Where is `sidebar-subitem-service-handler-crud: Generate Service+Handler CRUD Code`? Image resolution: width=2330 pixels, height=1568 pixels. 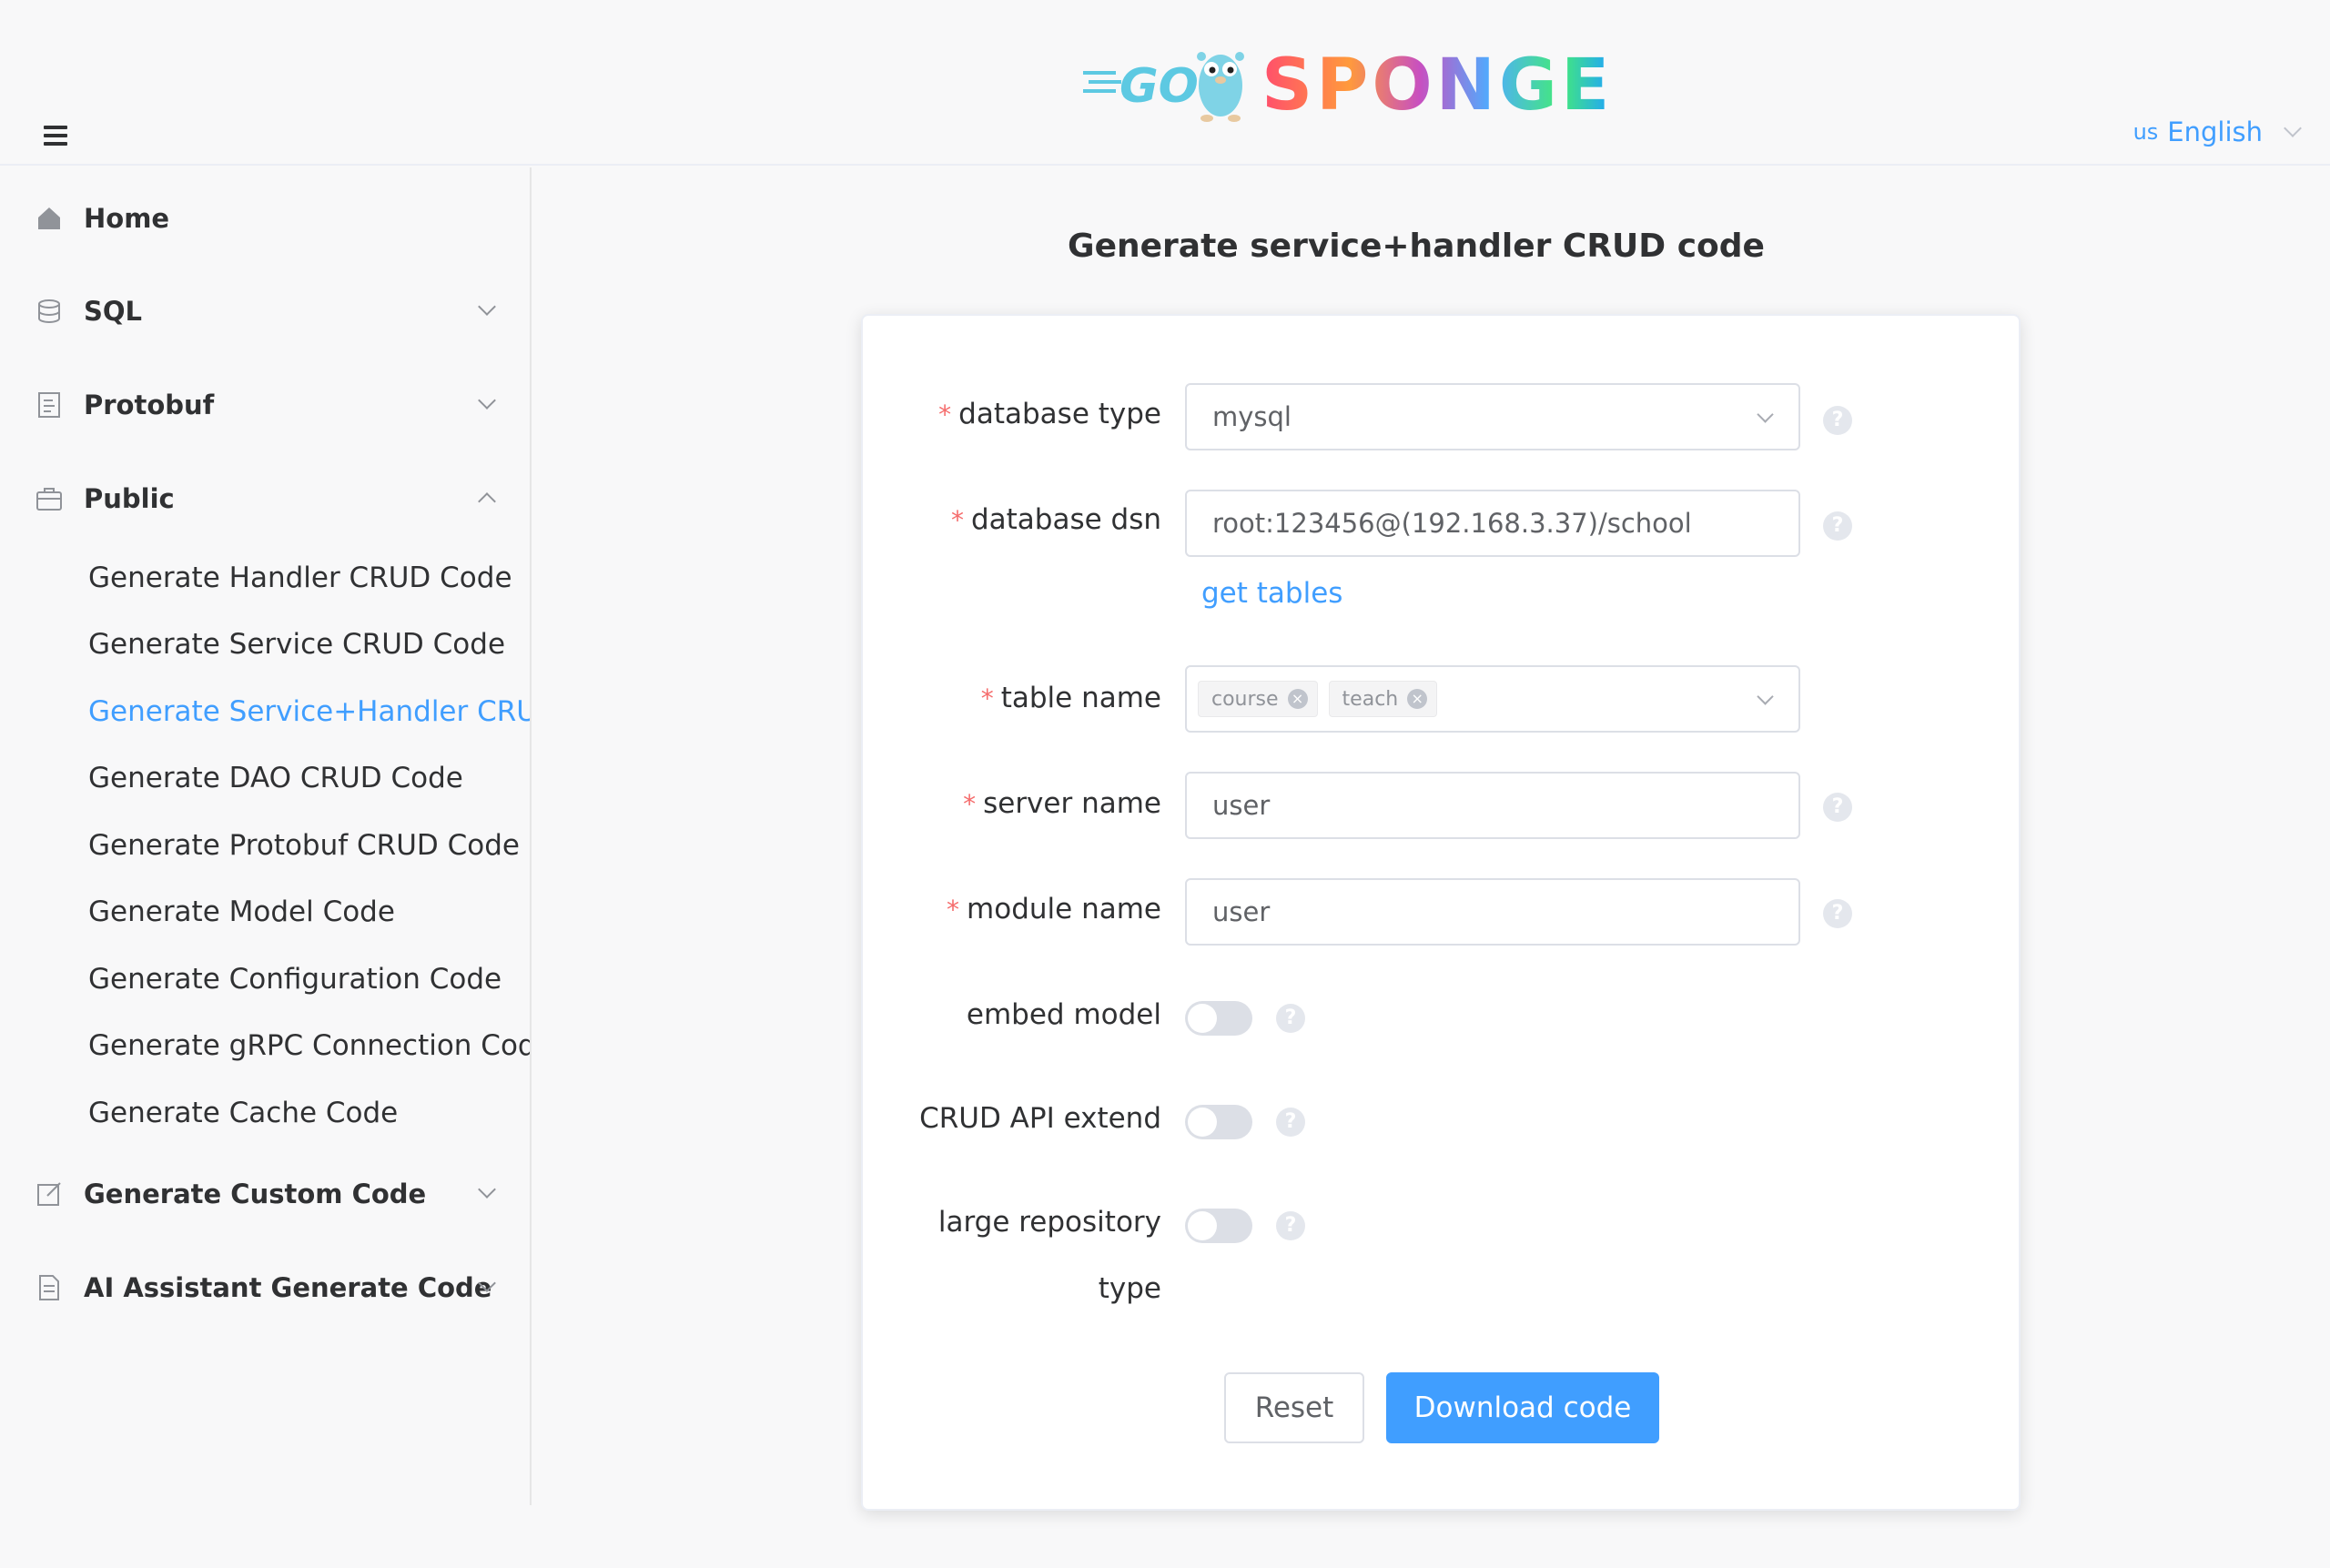
sidebar-subitem-service-handler-crud: Generate Service+Handler CRUD Code is located at coordinates (309, 711).